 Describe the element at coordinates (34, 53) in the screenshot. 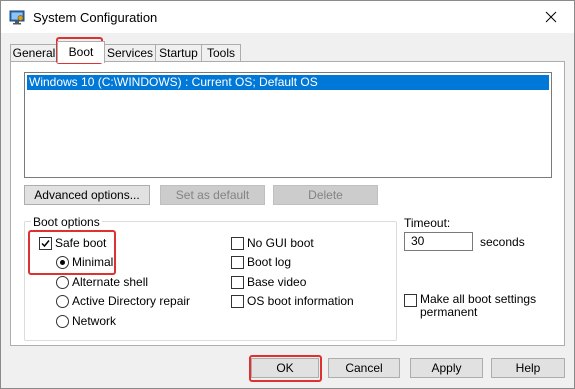

I see `tab-general: General` at that location.